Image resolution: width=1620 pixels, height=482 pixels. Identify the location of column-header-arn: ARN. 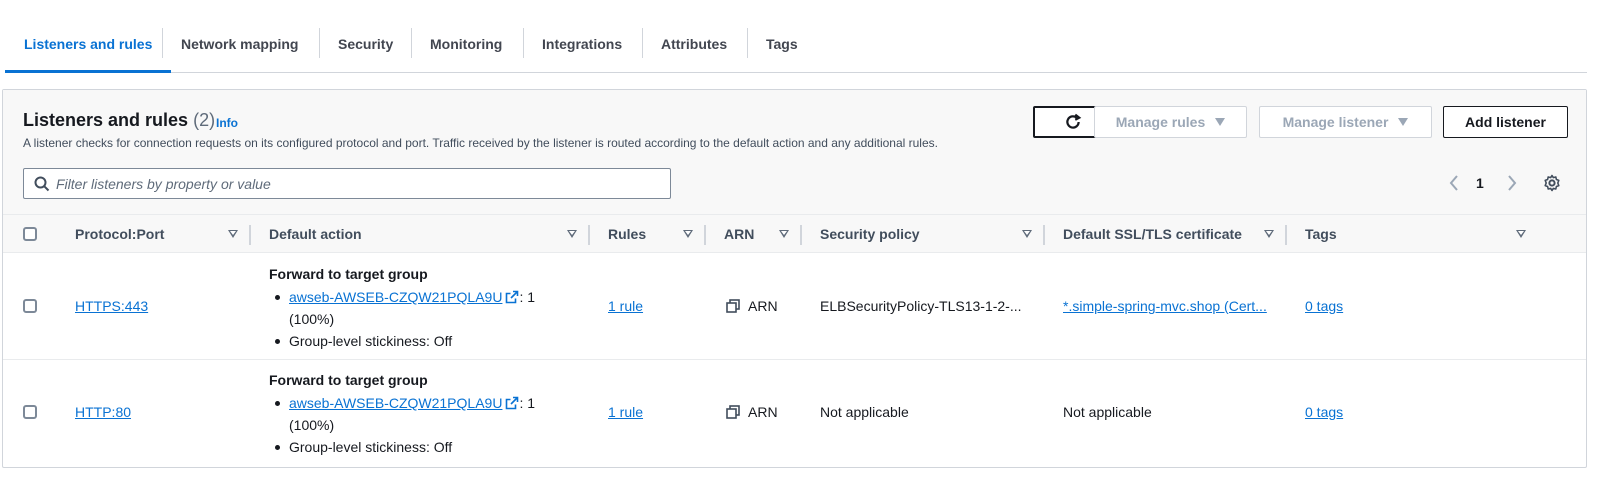
(739, 234).